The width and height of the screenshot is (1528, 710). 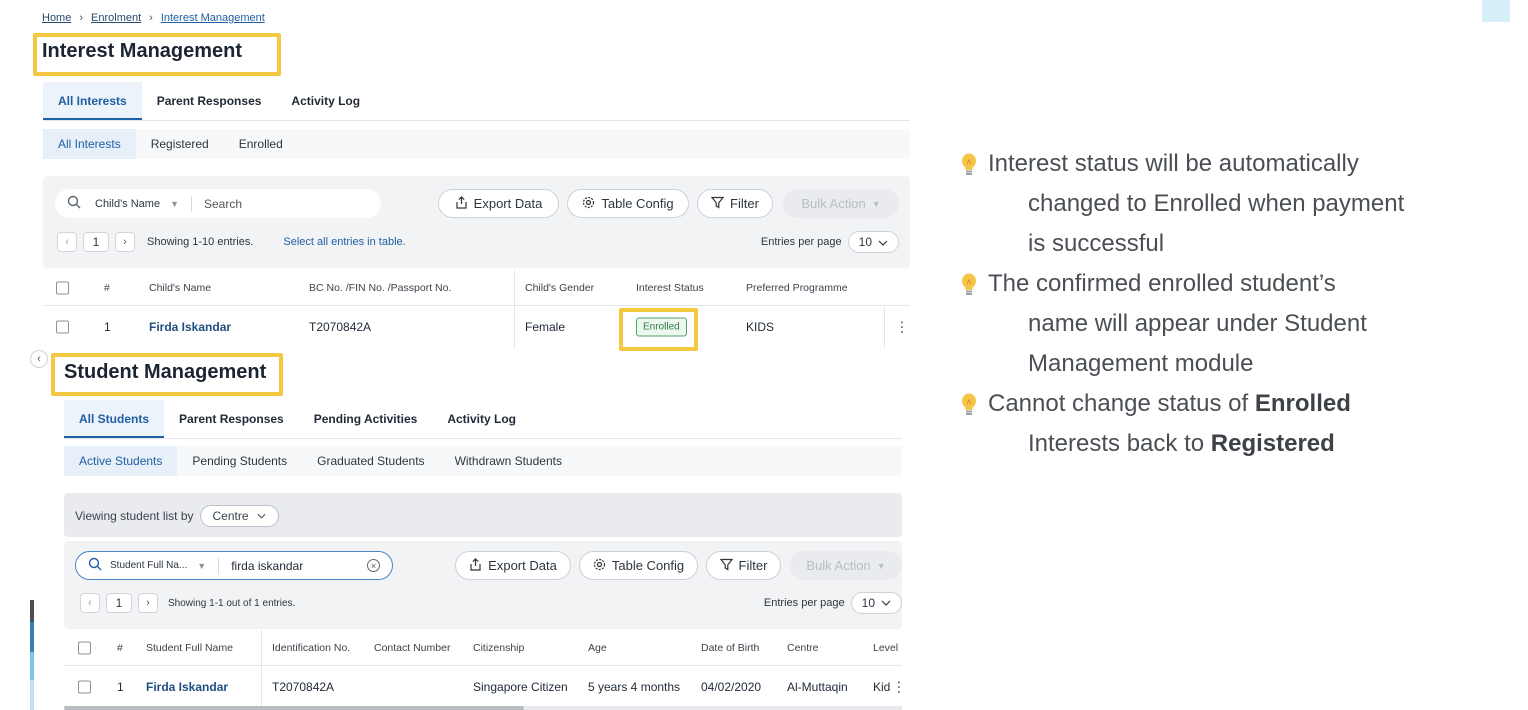 What do you see at coordinates (120, 647) in the screenshot?
I see `column-header: #` at bounding box center [120, 647].